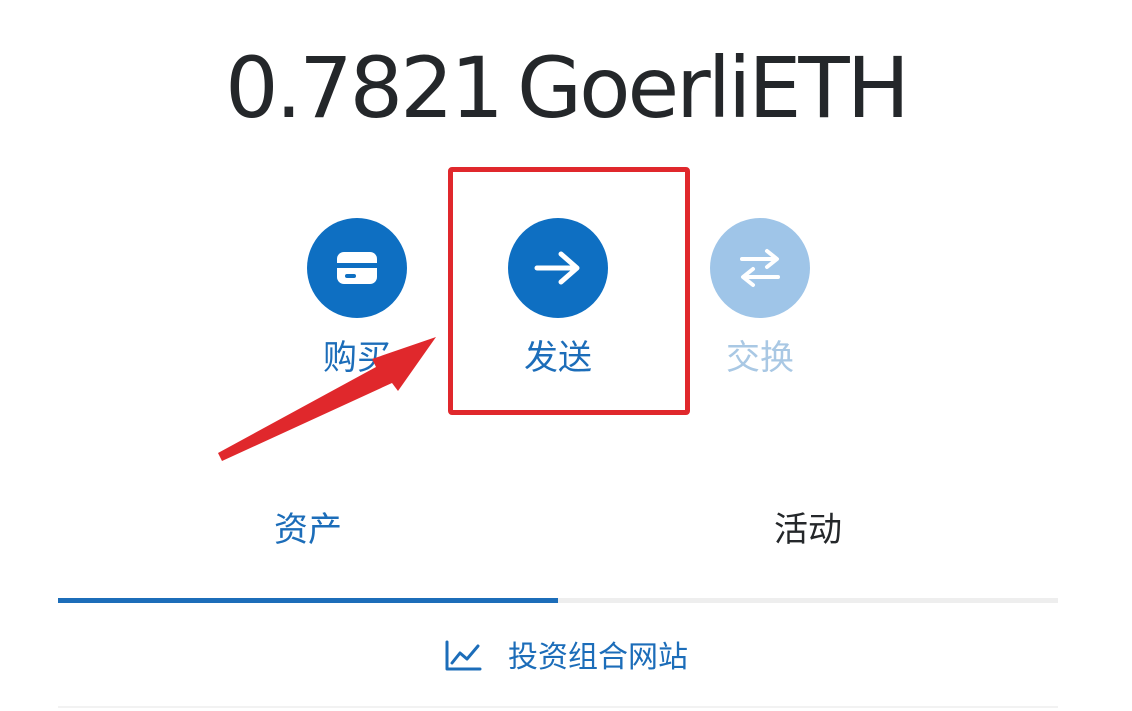 The width and height of the screenshot is (1132, 711). I want to click on buy-circle, so click(357, 268).